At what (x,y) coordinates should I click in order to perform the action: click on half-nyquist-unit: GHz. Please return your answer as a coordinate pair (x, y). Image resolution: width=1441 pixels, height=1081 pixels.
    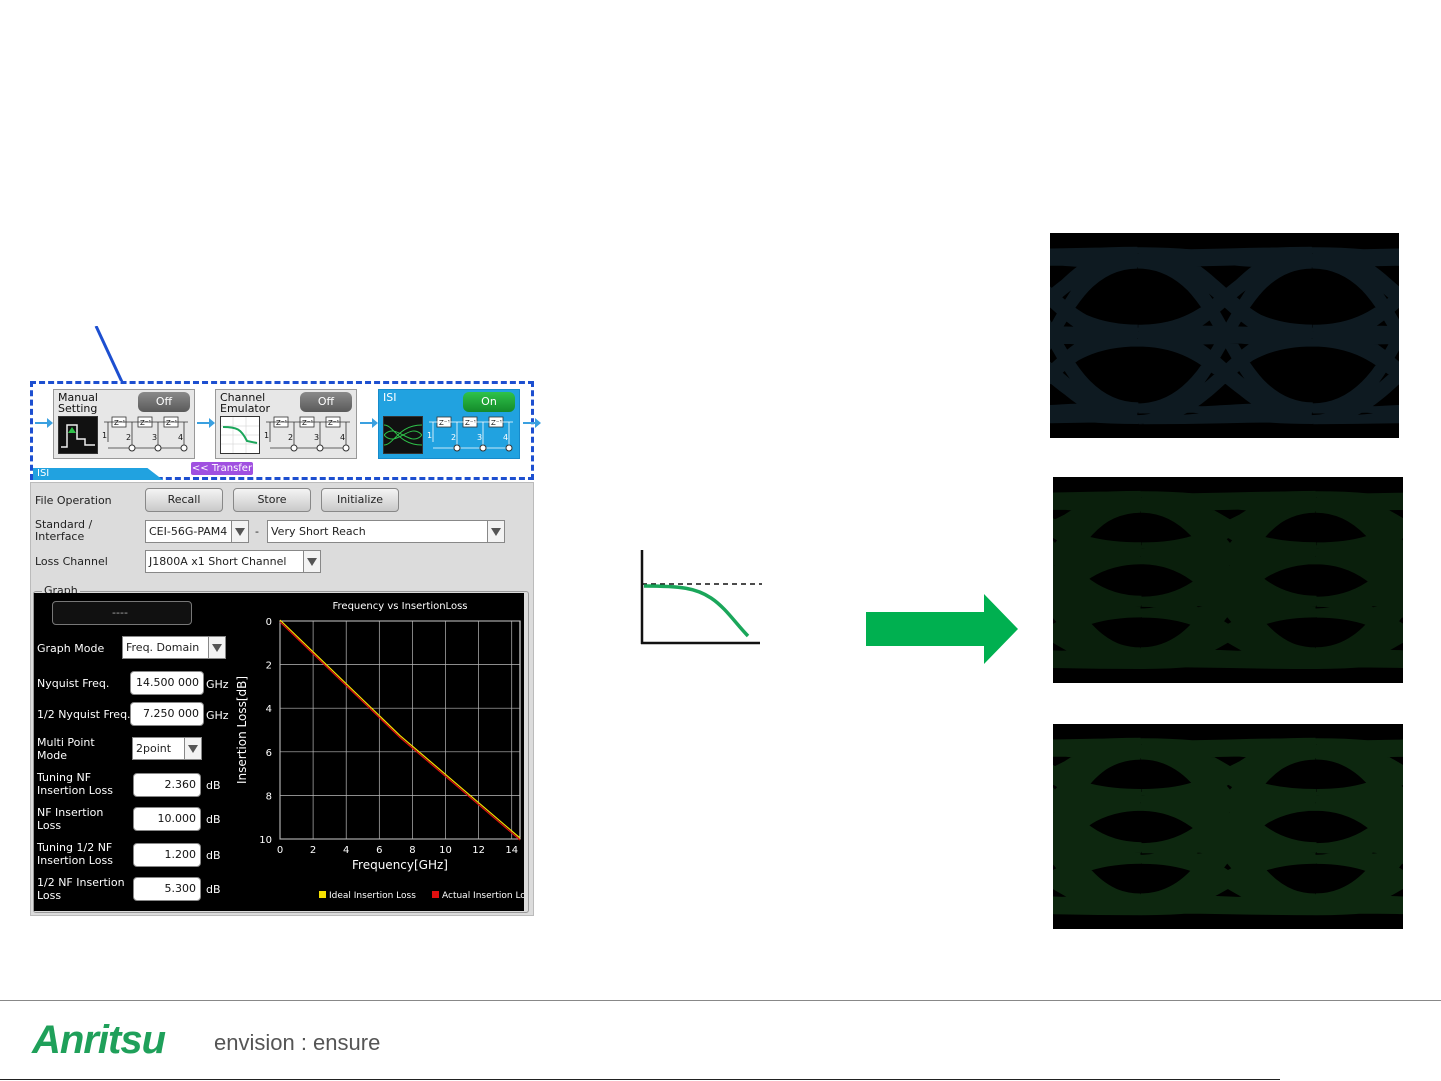
    Looking at the image, I should click on (217, 715).